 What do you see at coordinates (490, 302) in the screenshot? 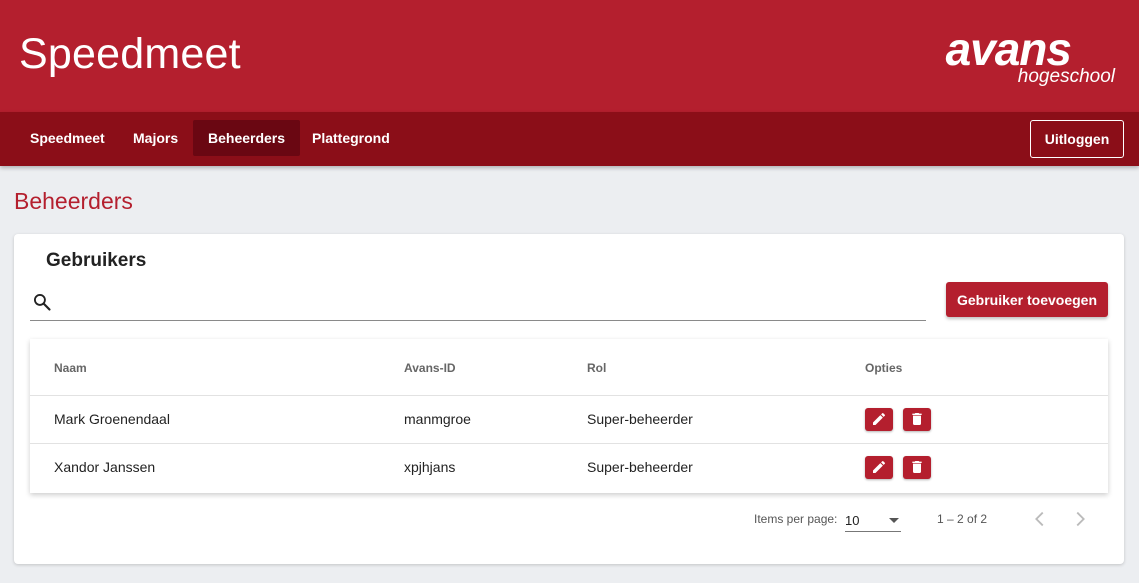
I see `search-input` at bounding box center [490, 302].